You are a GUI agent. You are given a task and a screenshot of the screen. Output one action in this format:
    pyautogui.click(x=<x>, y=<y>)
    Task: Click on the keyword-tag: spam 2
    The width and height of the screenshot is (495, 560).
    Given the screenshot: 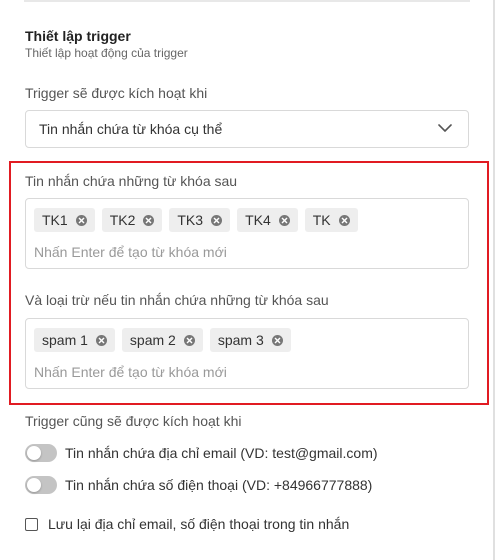 What is the action you would take?
    pyautogui.click(x=162, y=340)
    